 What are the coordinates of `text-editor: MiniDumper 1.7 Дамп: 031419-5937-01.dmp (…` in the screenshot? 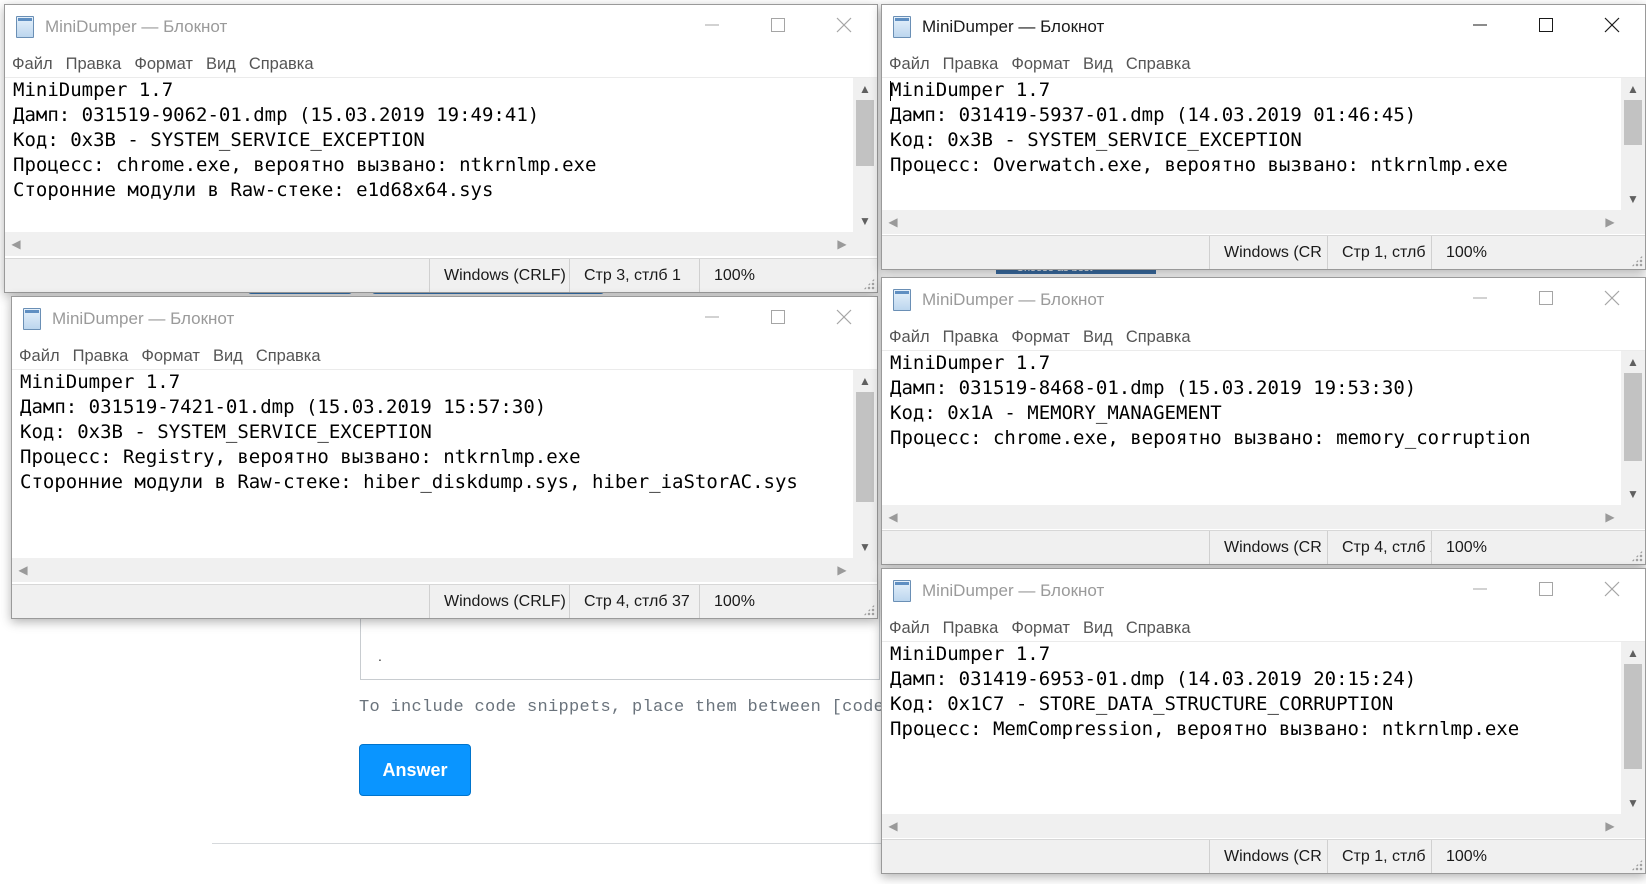 It's located at (1263, 157).